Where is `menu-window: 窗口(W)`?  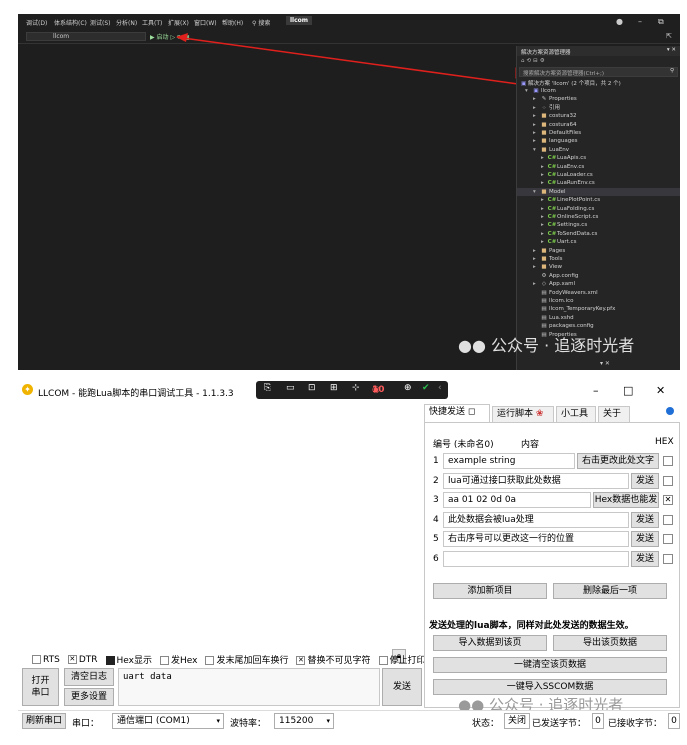
menu-window: 窗口(W) is located at coordinates (205, 22).